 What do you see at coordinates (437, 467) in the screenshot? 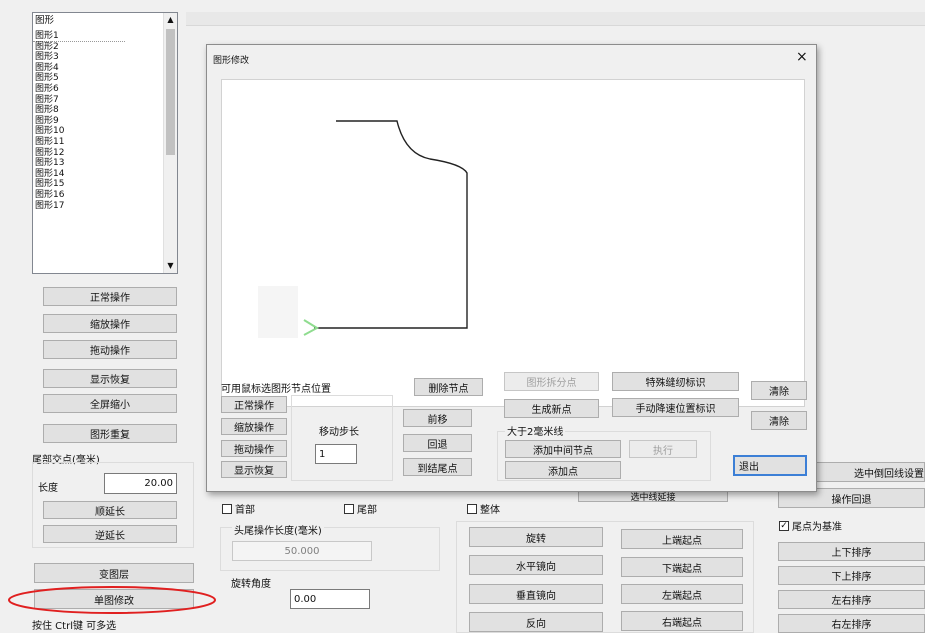
I see `to-end-button: 到结尾点` at bounding box center [437, 467].